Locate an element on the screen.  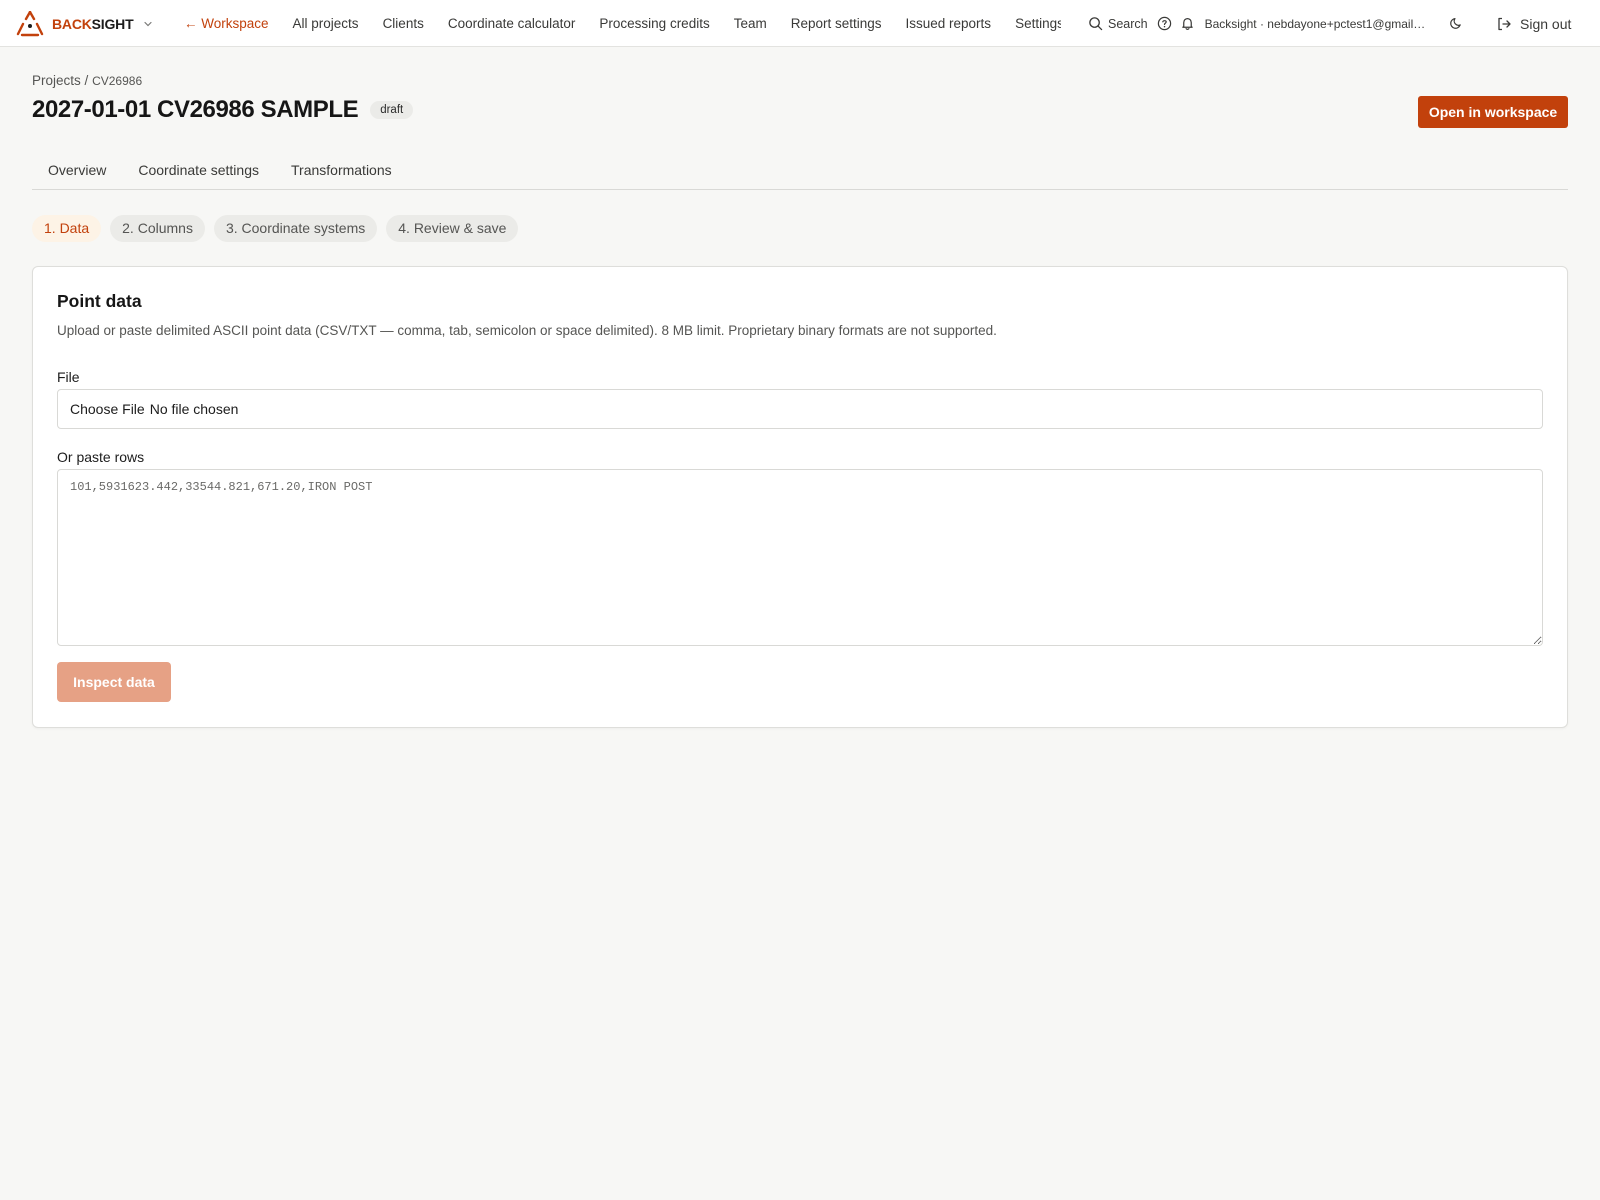
nav-report-settings: Report settings is located at coordinates (836, 23).